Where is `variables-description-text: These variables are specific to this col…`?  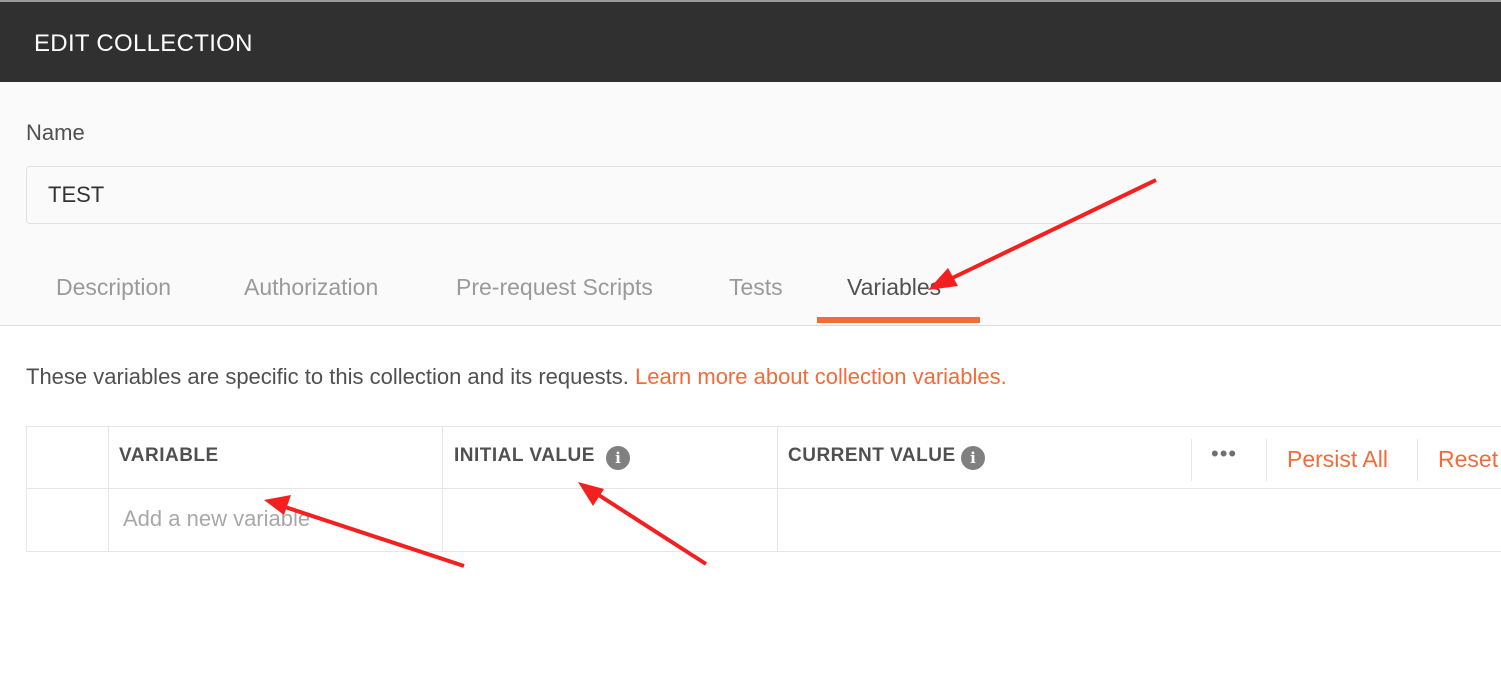
variables-description-text: These variables are specific to this col… is located at coordinates (327, 376).